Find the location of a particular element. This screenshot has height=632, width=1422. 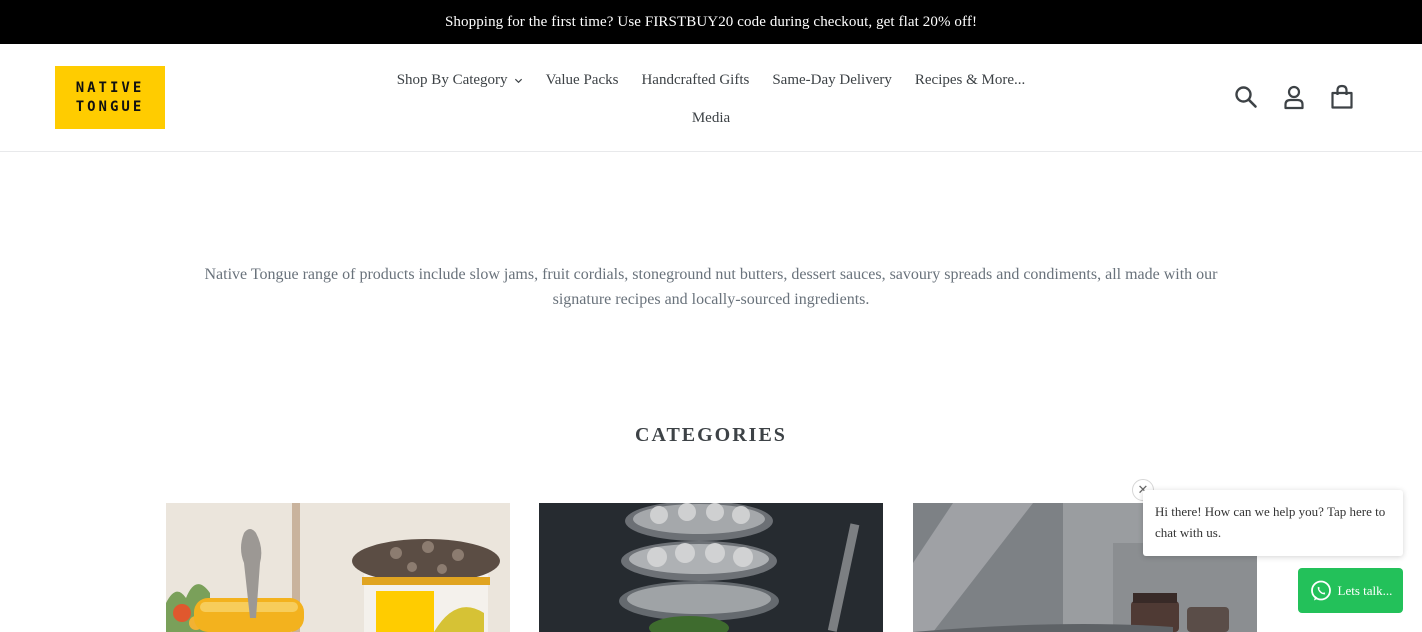

logo-line-1: NATIVE is located at coordinates (110, 87).